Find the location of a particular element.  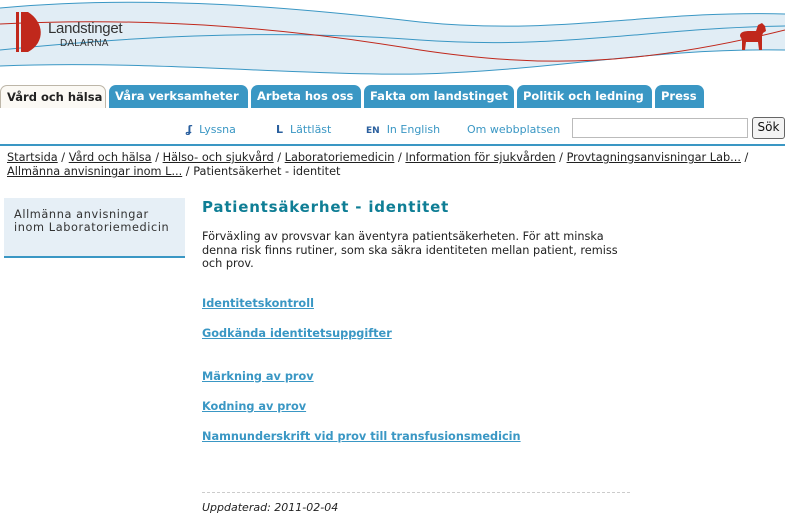

search-button: Sök is located at coordinates (768, 128).